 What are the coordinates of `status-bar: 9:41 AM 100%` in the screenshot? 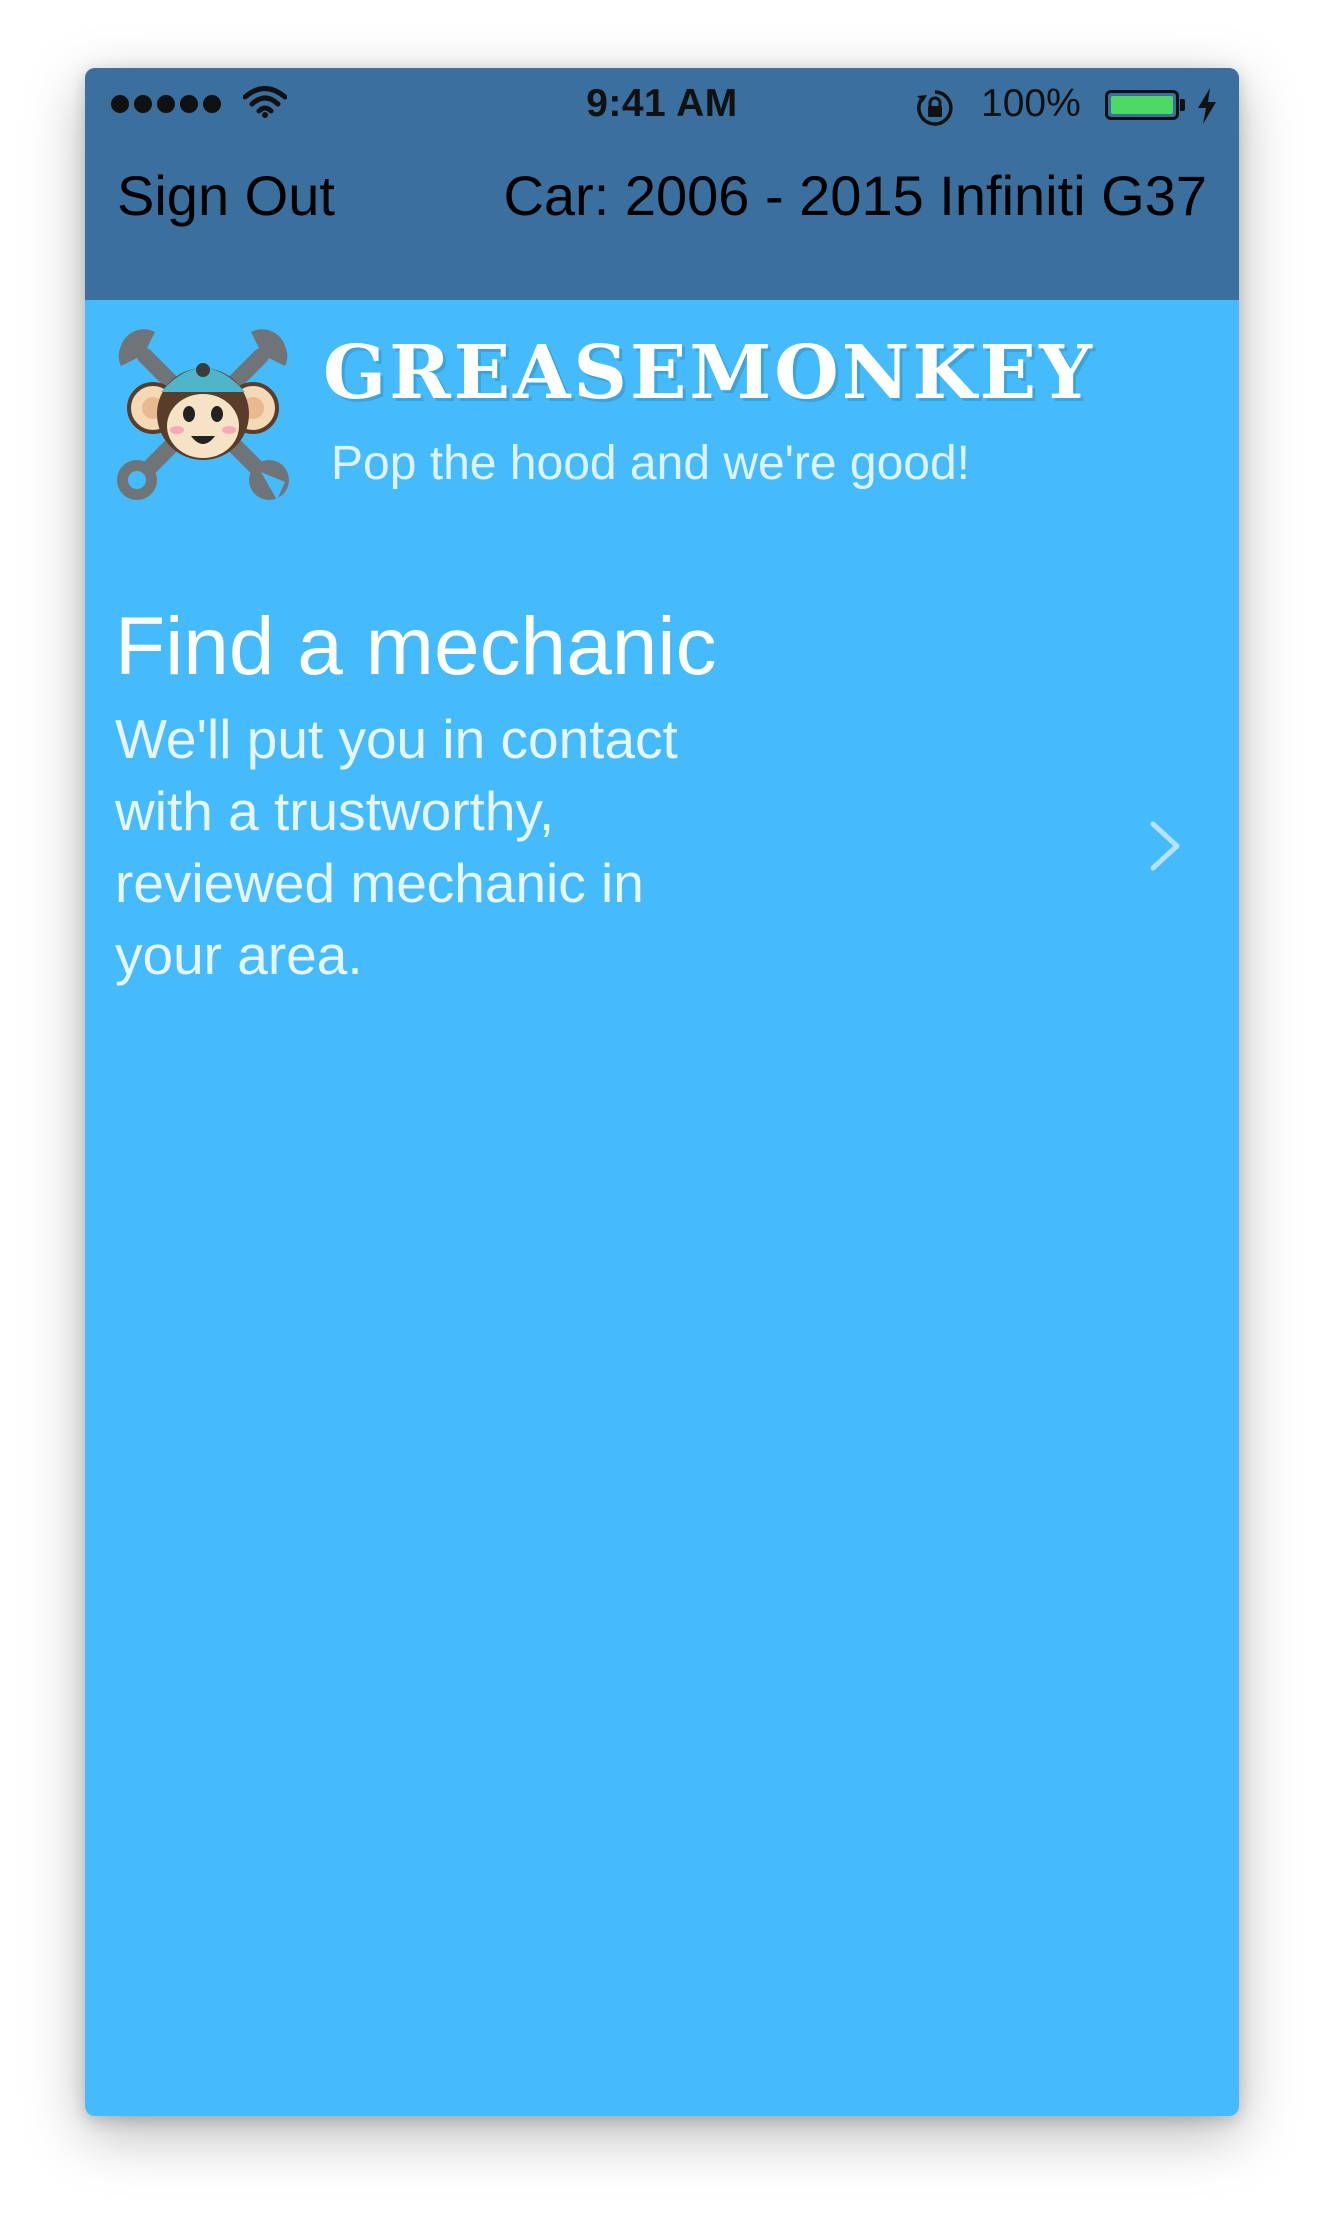 It's located at (662, 108).